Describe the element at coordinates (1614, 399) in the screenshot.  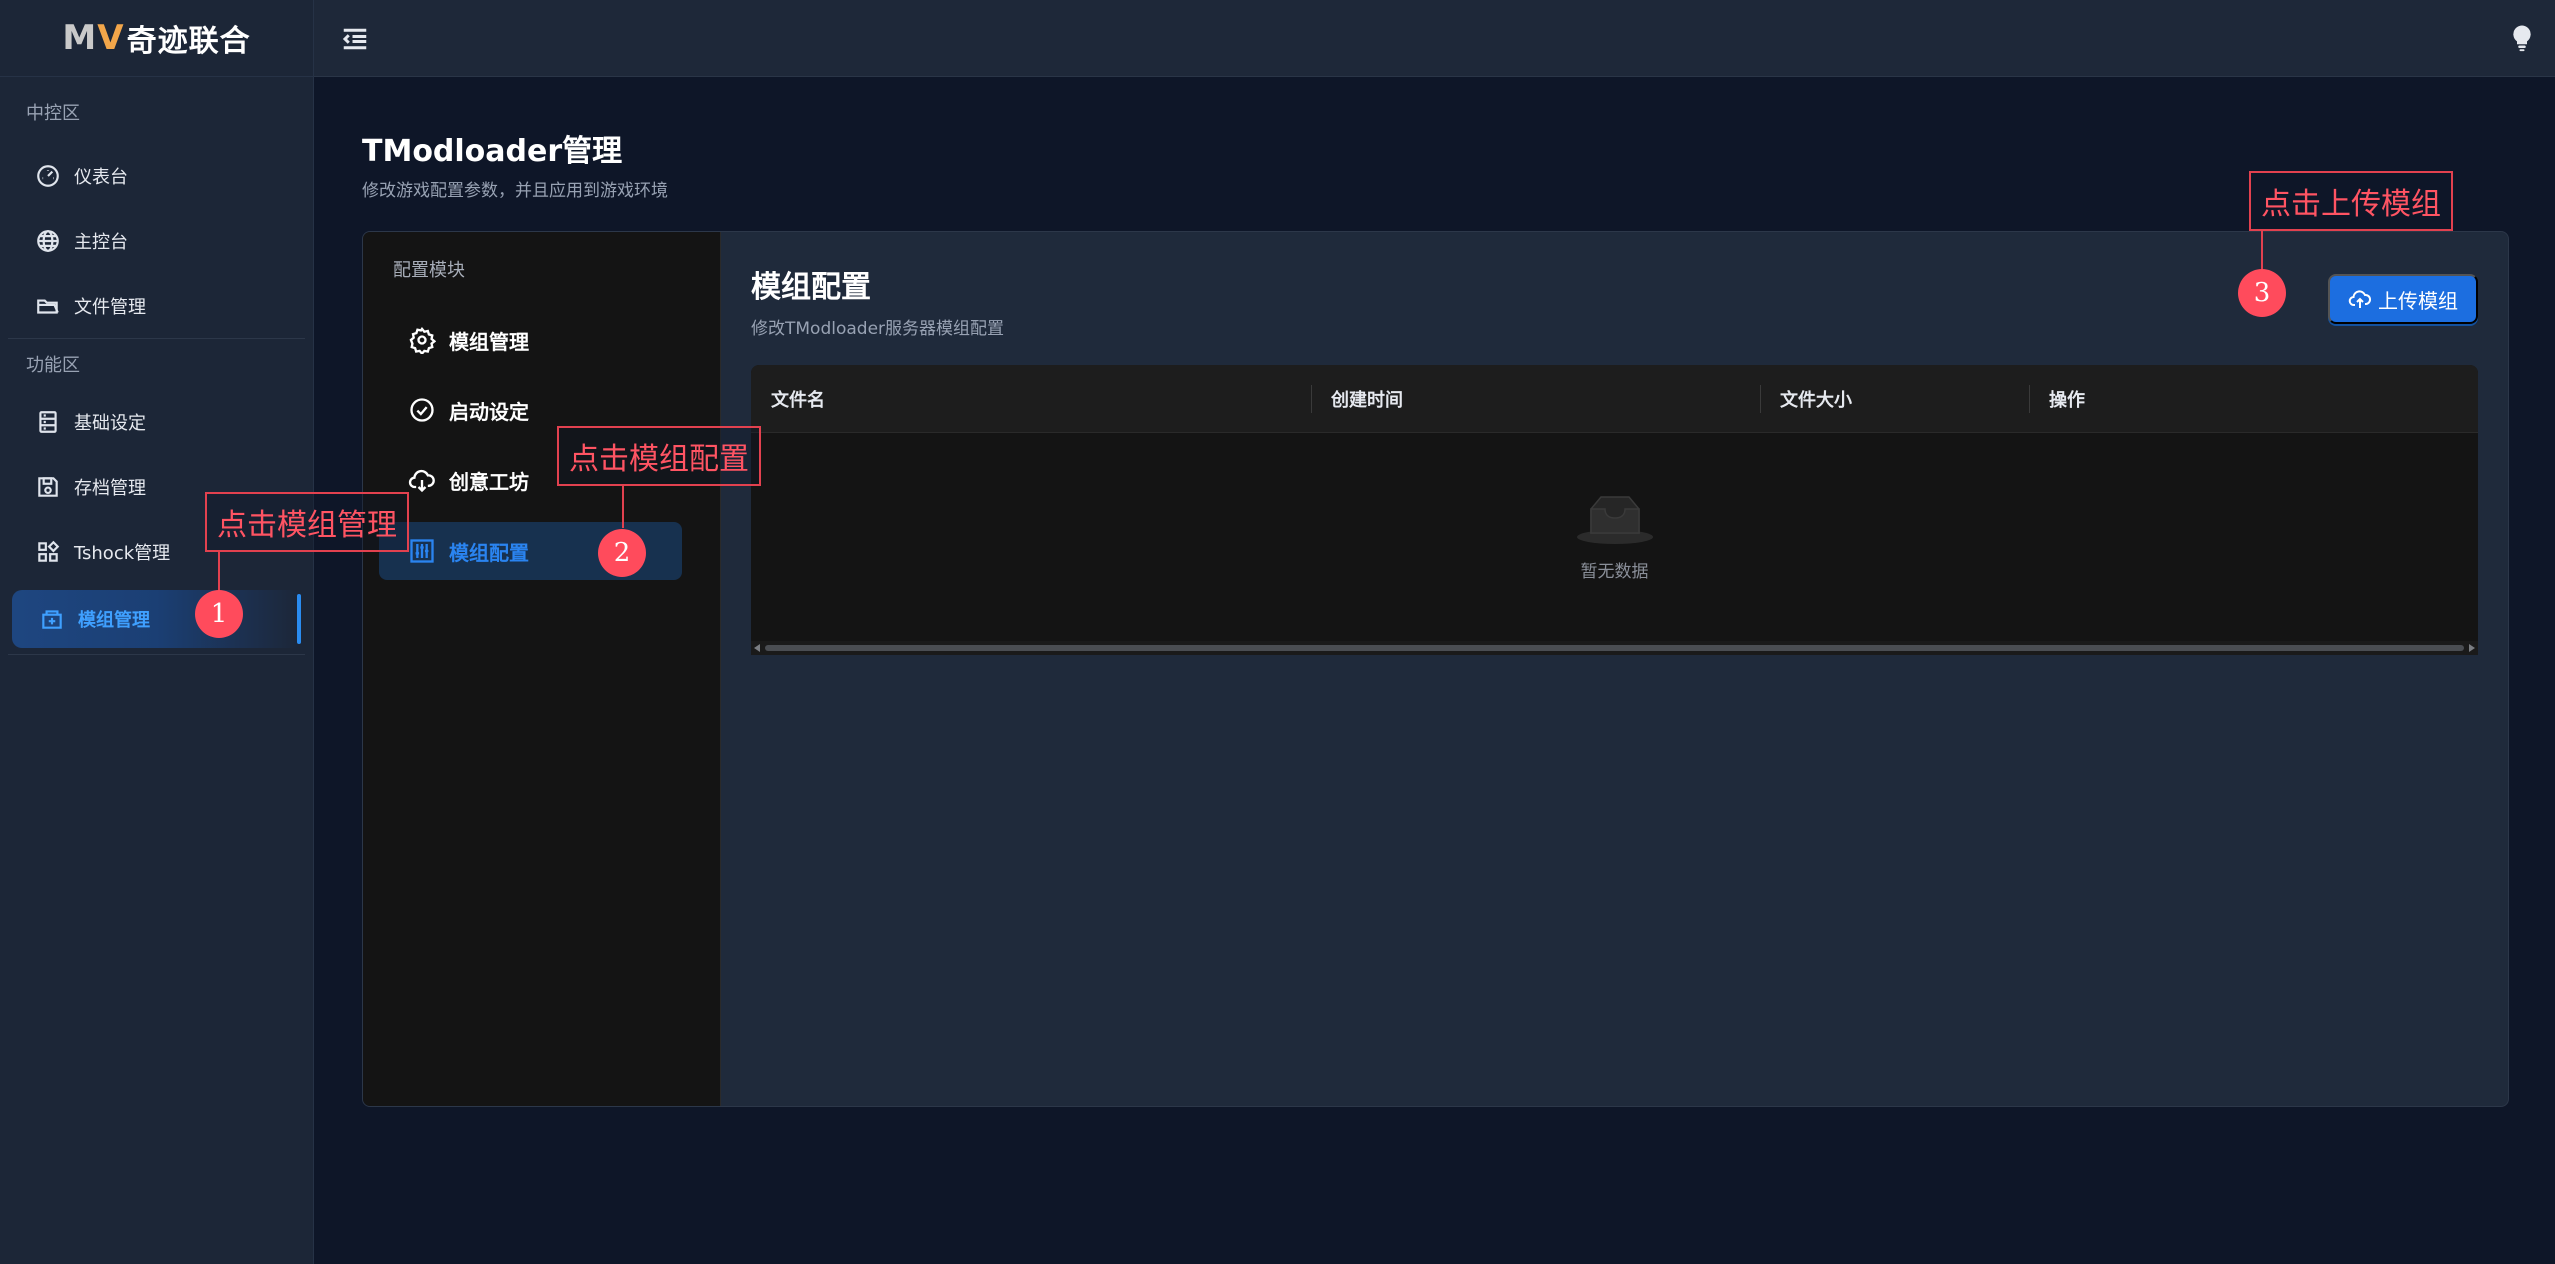
I see `table-header: 文件名 创建时间 文件大小 操作` at that location.